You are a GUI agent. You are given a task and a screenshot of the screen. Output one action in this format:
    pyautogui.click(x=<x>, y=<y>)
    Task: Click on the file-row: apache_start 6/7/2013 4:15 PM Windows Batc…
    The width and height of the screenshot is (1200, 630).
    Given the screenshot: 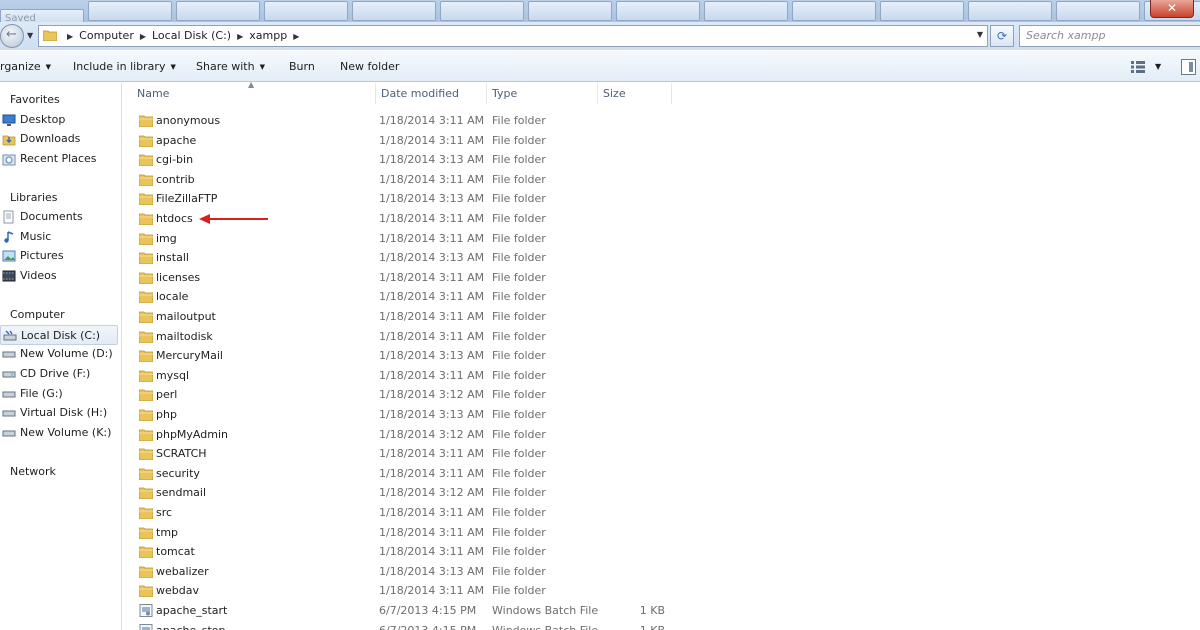 What is the action you would take?
    pyautogui.click(x=413, y=610)
    